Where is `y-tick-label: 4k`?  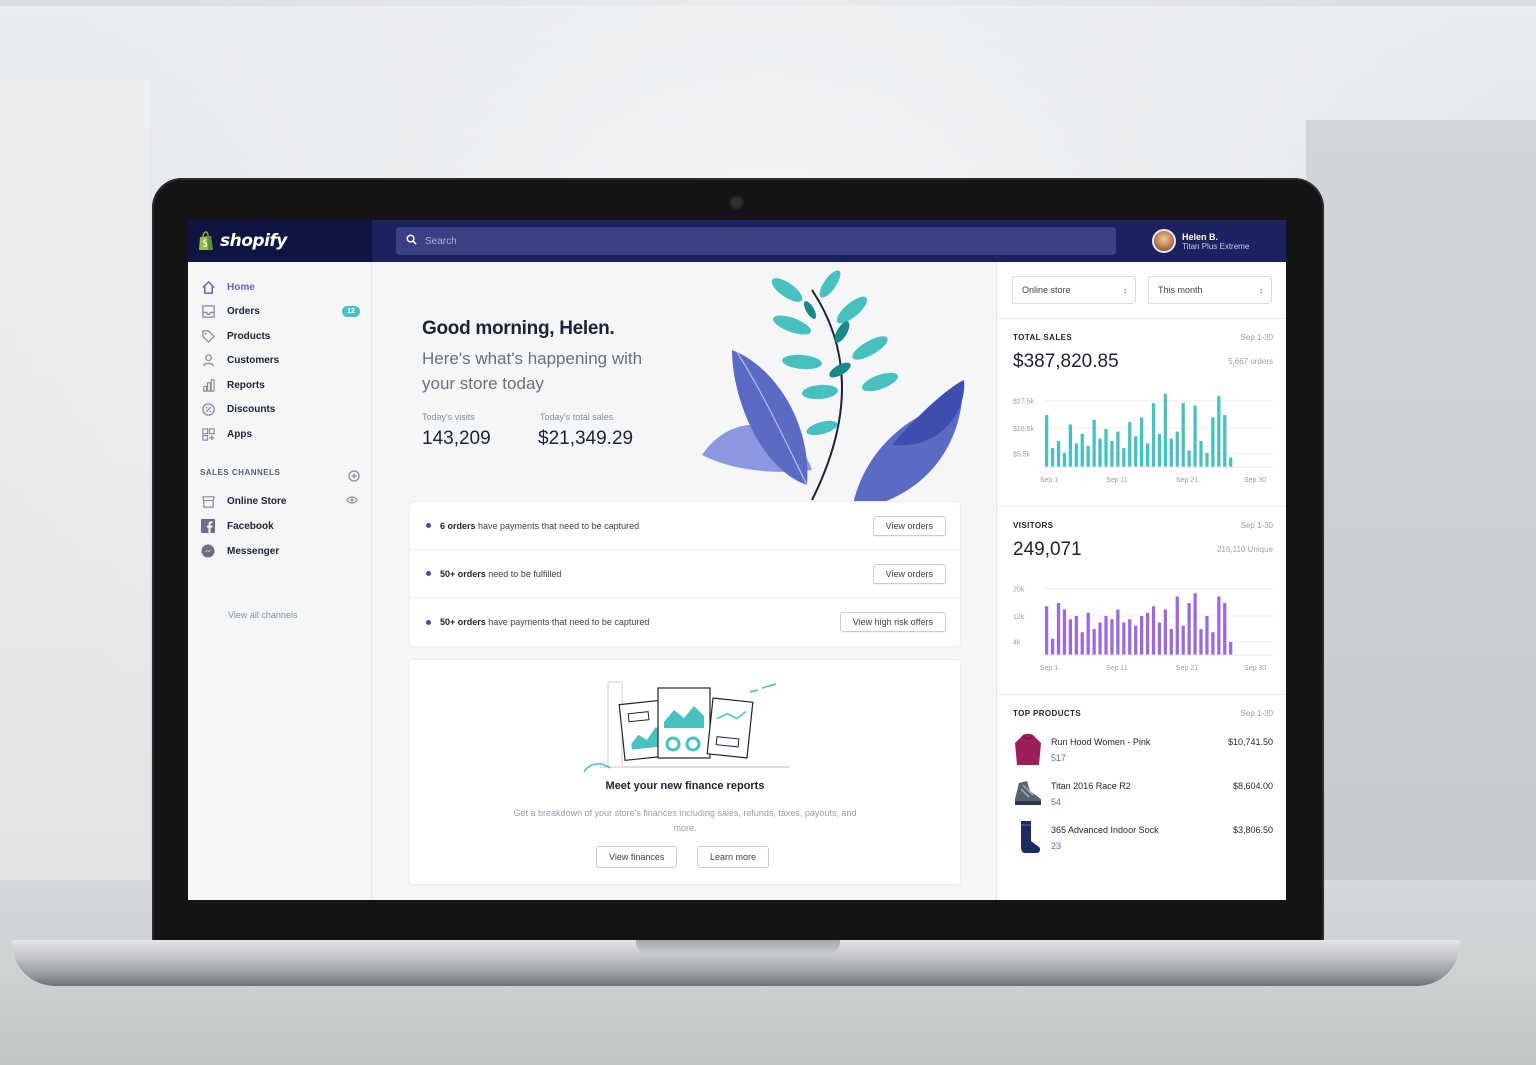
y-tick-label: 4k is located at coordinates (1017, 643).